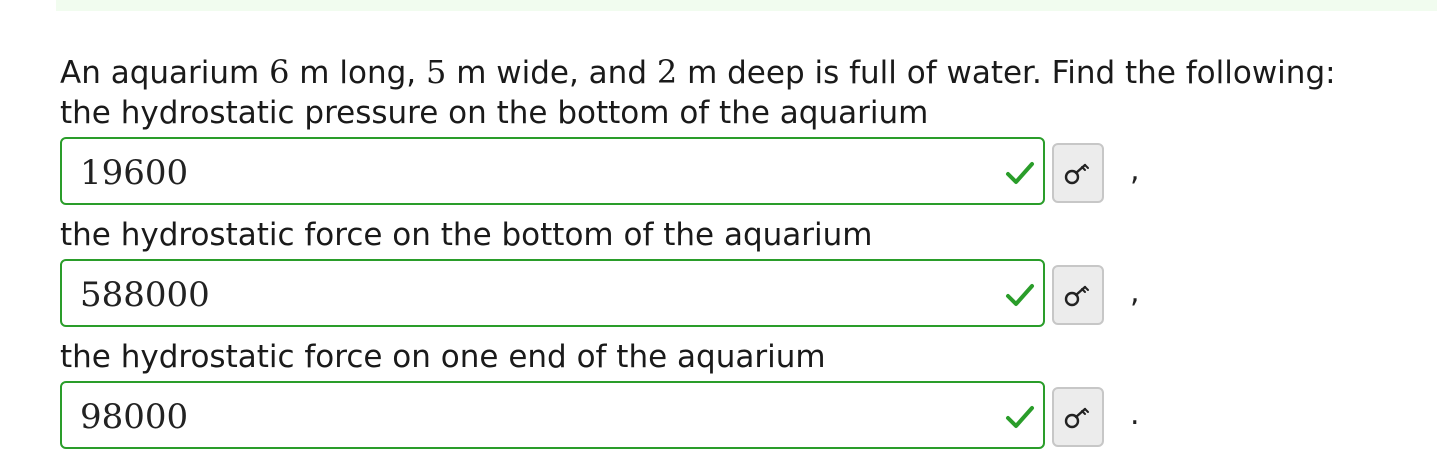  What do you see at coordinates (551, 73) in the screenshot?
I see `statement-text: m wide, and` at bounding box center [551, 73].